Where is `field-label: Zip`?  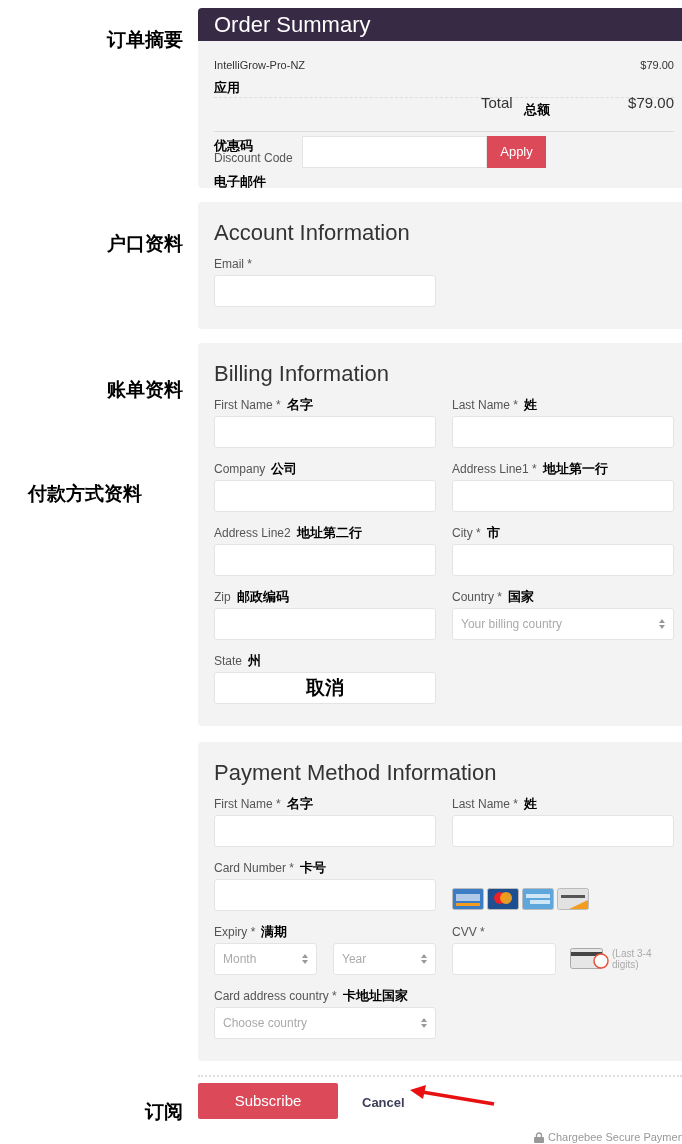
field-label: Zip is located at coordinates (222, 597).